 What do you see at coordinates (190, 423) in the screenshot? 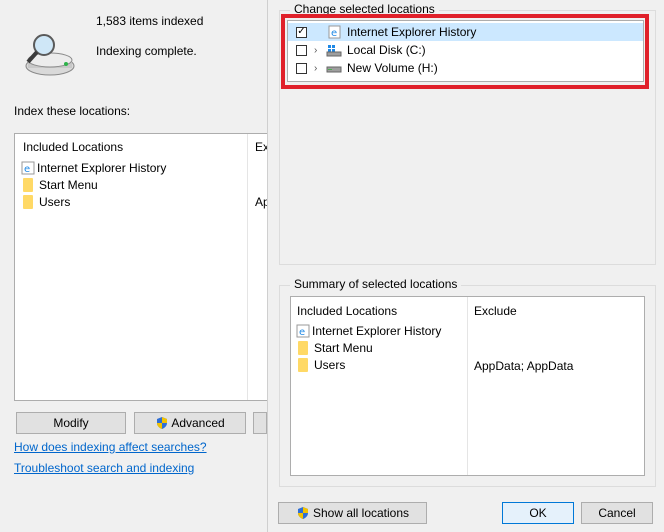
I see `advanced-button: Advanced` at bounding box center [190, 423].